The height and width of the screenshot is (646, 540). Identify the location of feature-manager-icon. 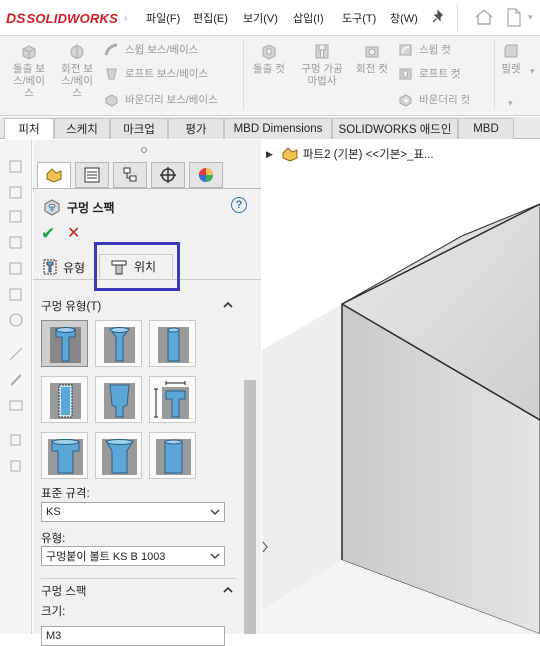
(54, 175).